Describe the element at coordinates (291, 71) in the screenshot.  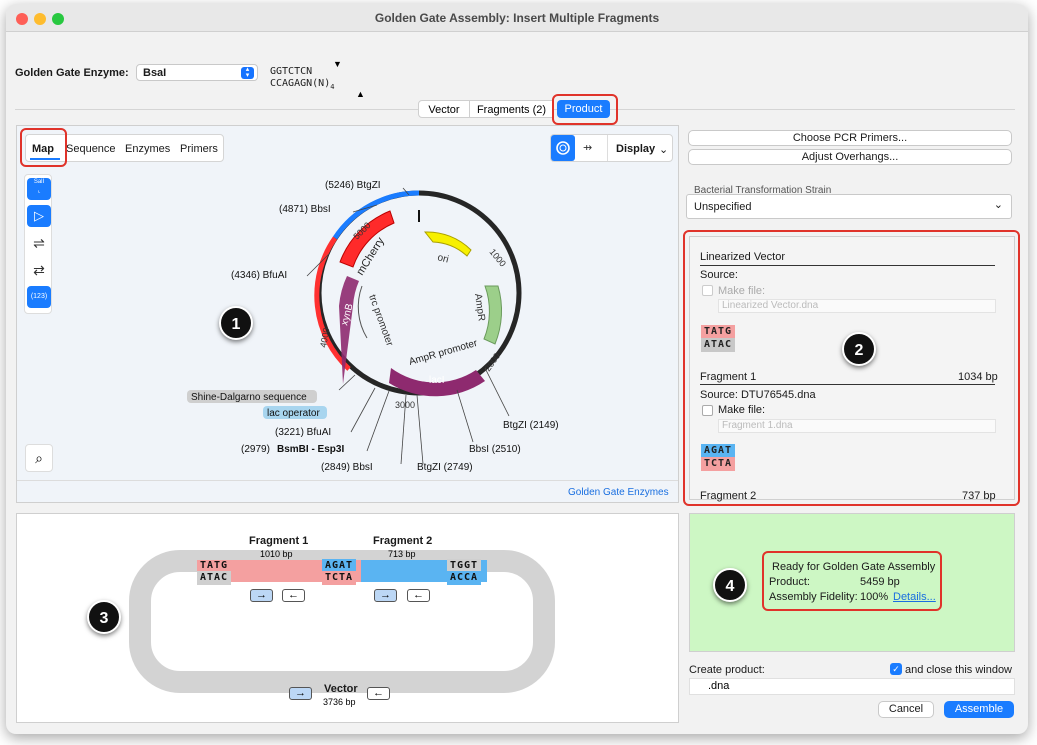
I see `site-top-strand: GGTCTCN` at that location.